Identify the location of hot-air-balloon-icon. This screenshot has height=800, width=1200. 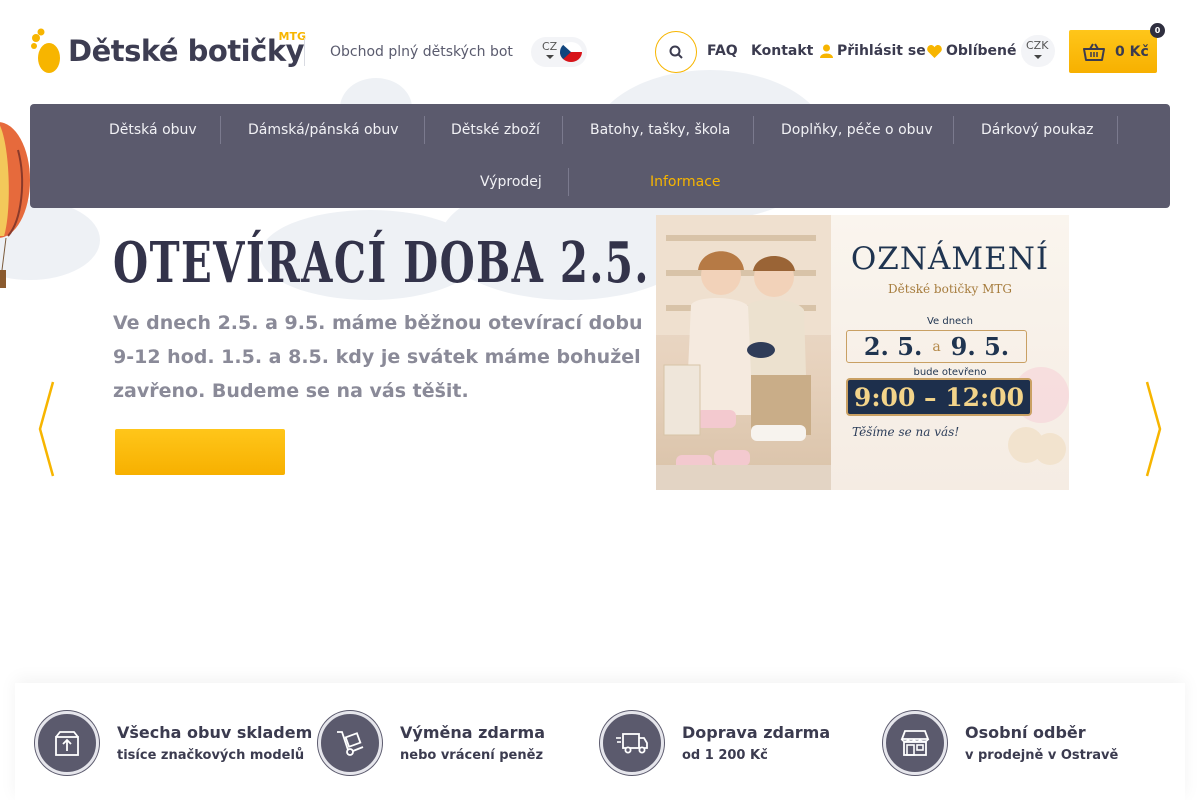
(15, 205).